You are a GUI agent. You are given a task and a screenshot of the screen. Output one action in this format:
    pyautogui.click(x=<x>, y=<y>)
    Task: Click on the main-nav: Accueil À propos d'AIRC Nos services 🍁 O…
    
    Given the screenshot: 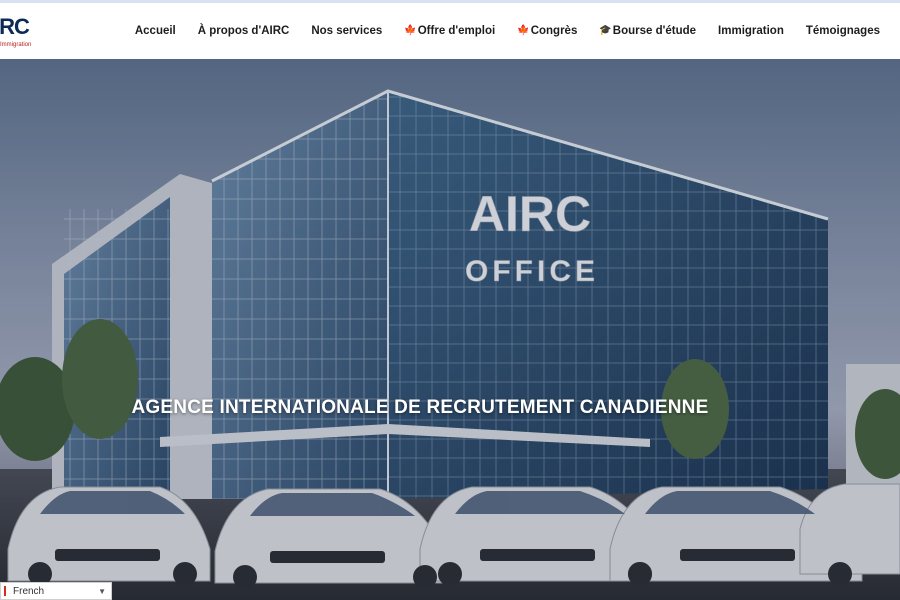 What is the action you would take?
    pyautogui.click(x=507, y=31)
    